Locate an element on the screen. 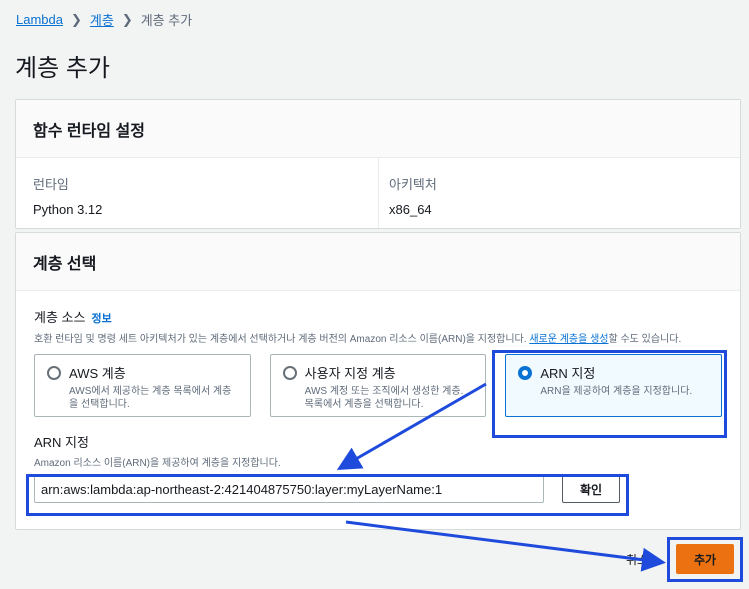  arn-field-description: Amazon 리소스 이름(ARN)을 제공하여 계층을 지정합니다. is located at coordinates (157, 463).